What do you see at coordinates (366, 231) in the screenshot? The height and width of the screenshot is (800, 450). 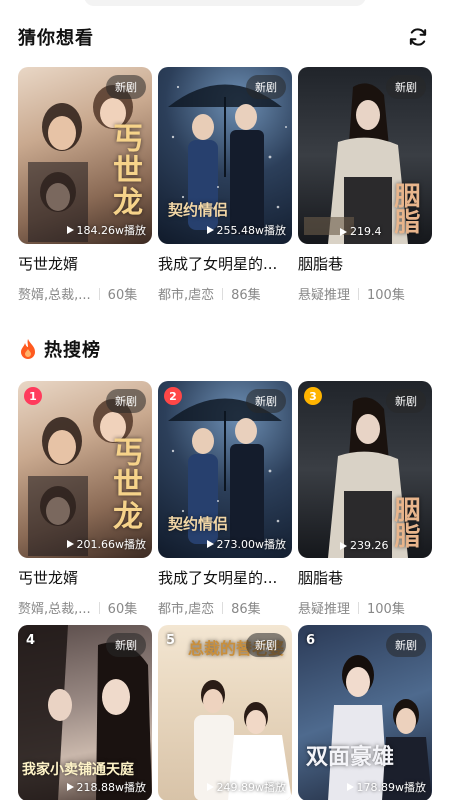 I see `play-count-text: 219.4` at bounding box center [366, 231].